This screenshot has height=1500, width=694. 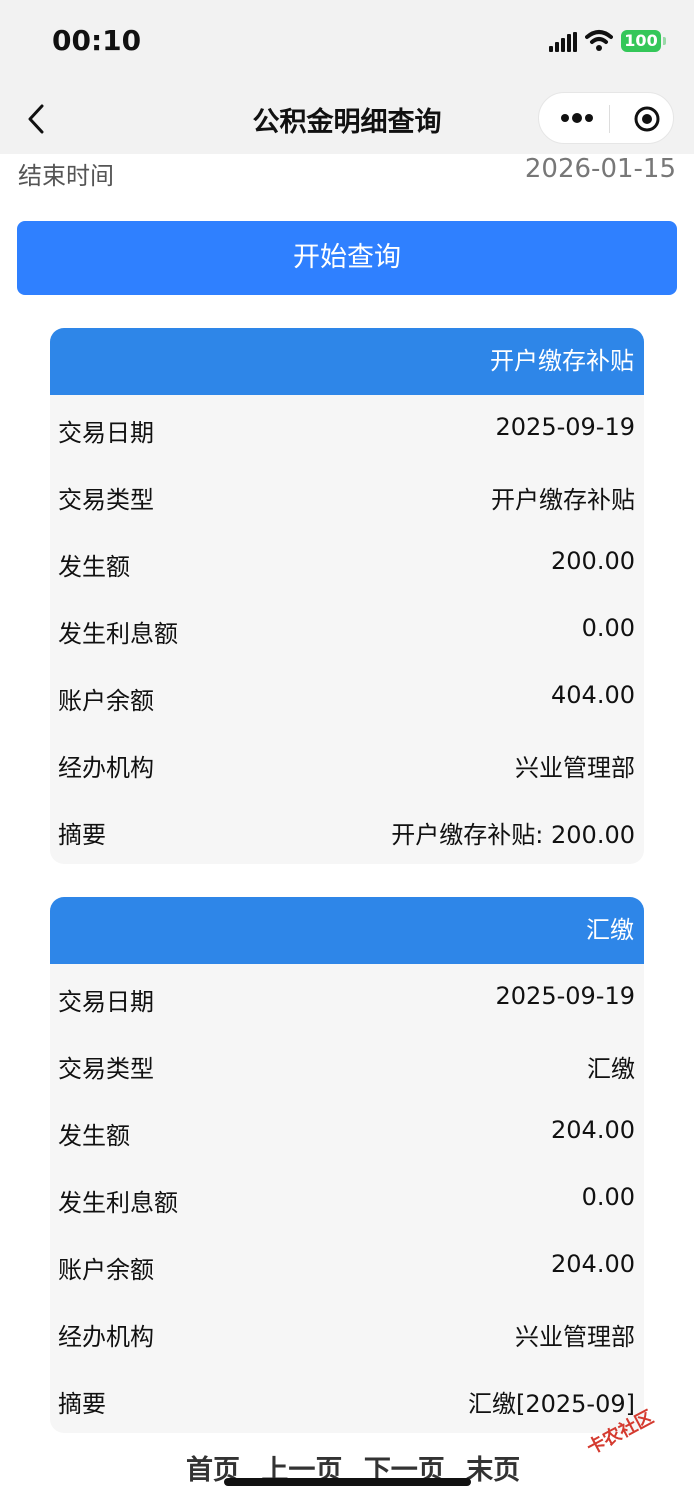 What do you see at coordinates (593, 561) in the screenshot?
I see `field-value: 200.00` at bounding box center [593, 561].